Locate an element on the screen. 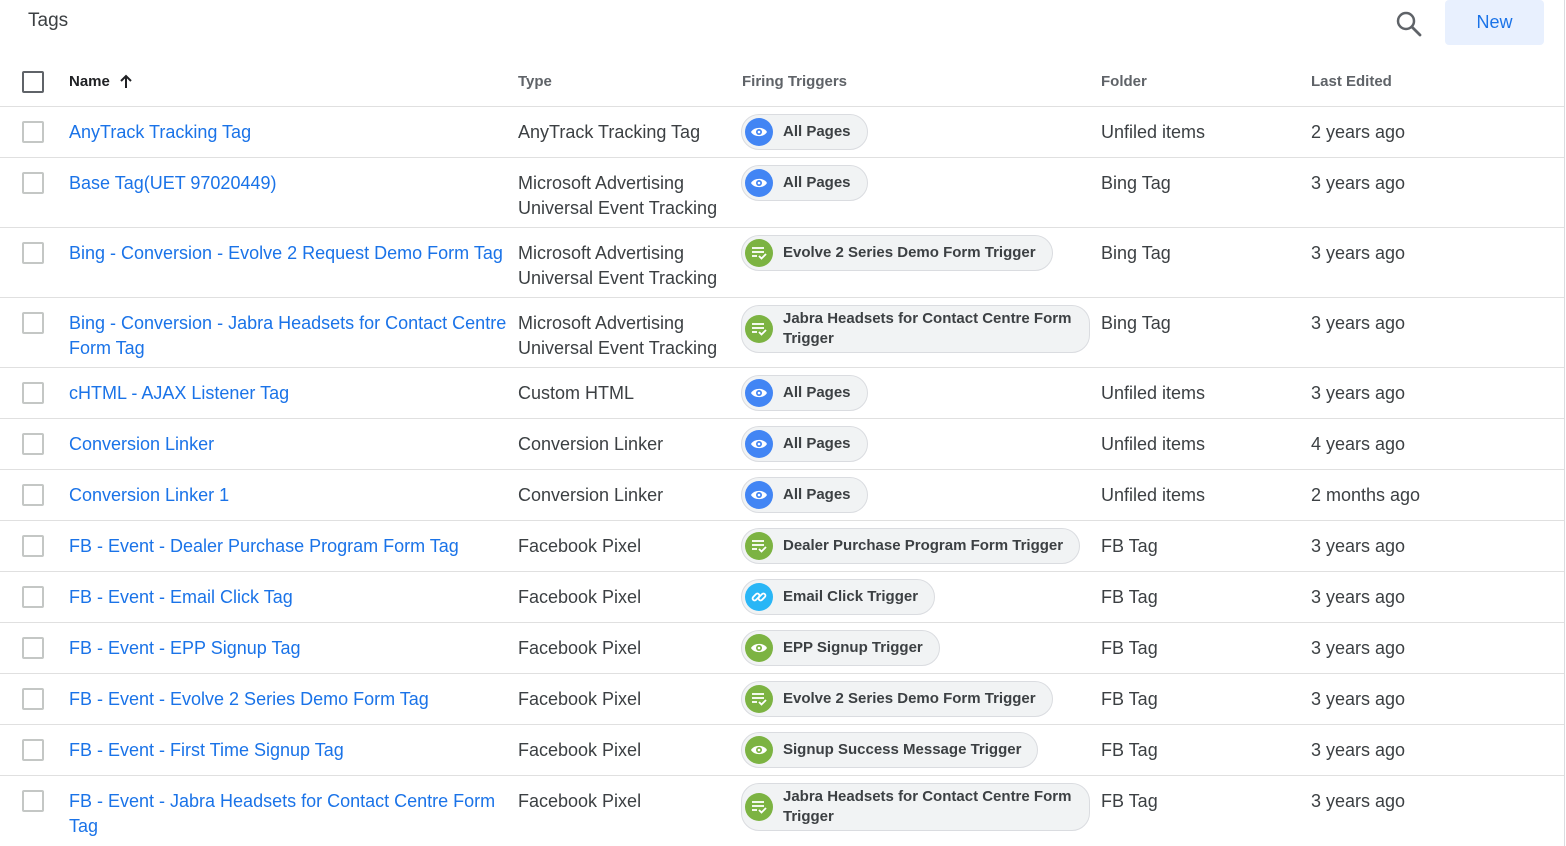 This screenshot has height=846, width=1566. select-all-checkbox is located at coordinates (33, 82).